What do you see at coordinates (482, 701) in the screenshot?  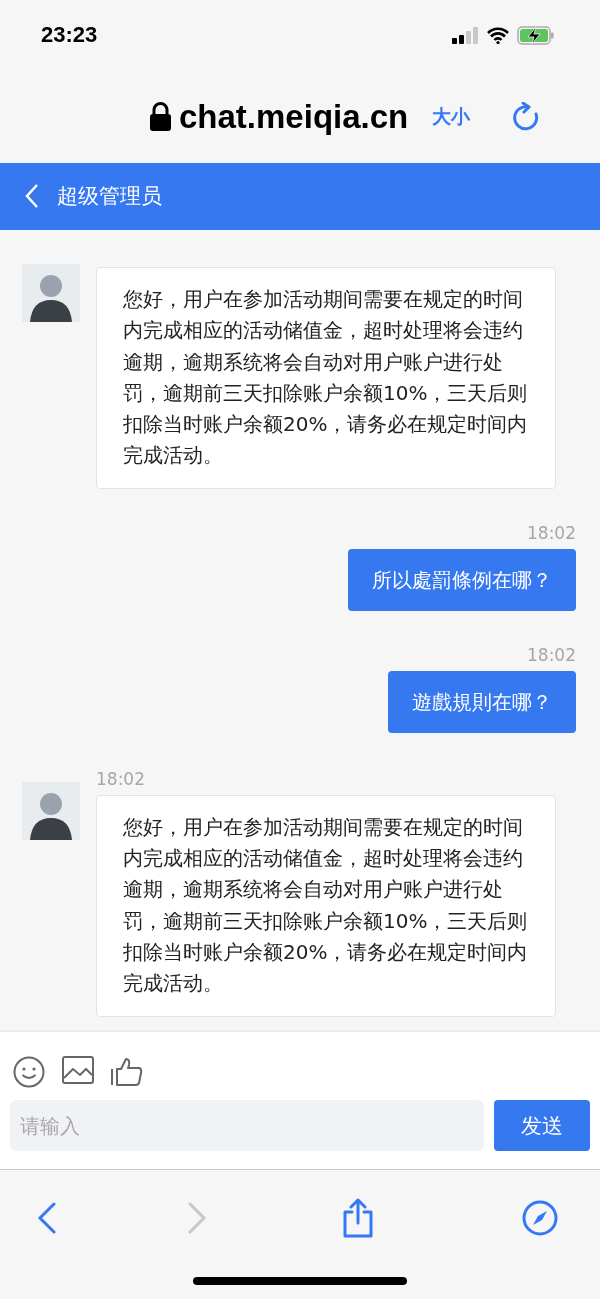 I see `user-message: 遊戲規則在哪？` at bounding box center [482, 701].